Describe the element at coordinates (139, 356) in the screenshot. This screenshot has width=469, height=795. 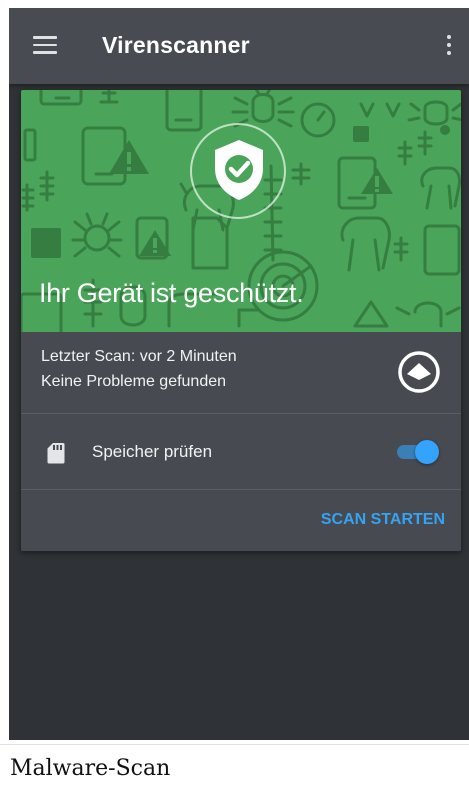
I see `last-scan-time: Letzter Scan: vor 2 Minuten` at that location.